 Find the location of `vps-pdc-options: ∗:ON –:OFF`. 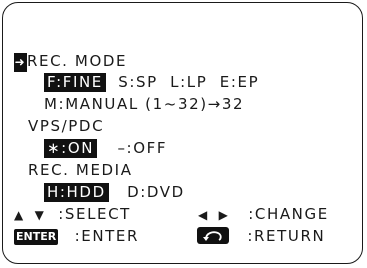

vps-pdc-options: ∗:ON –:OFF is located at coordinates (105, 148).